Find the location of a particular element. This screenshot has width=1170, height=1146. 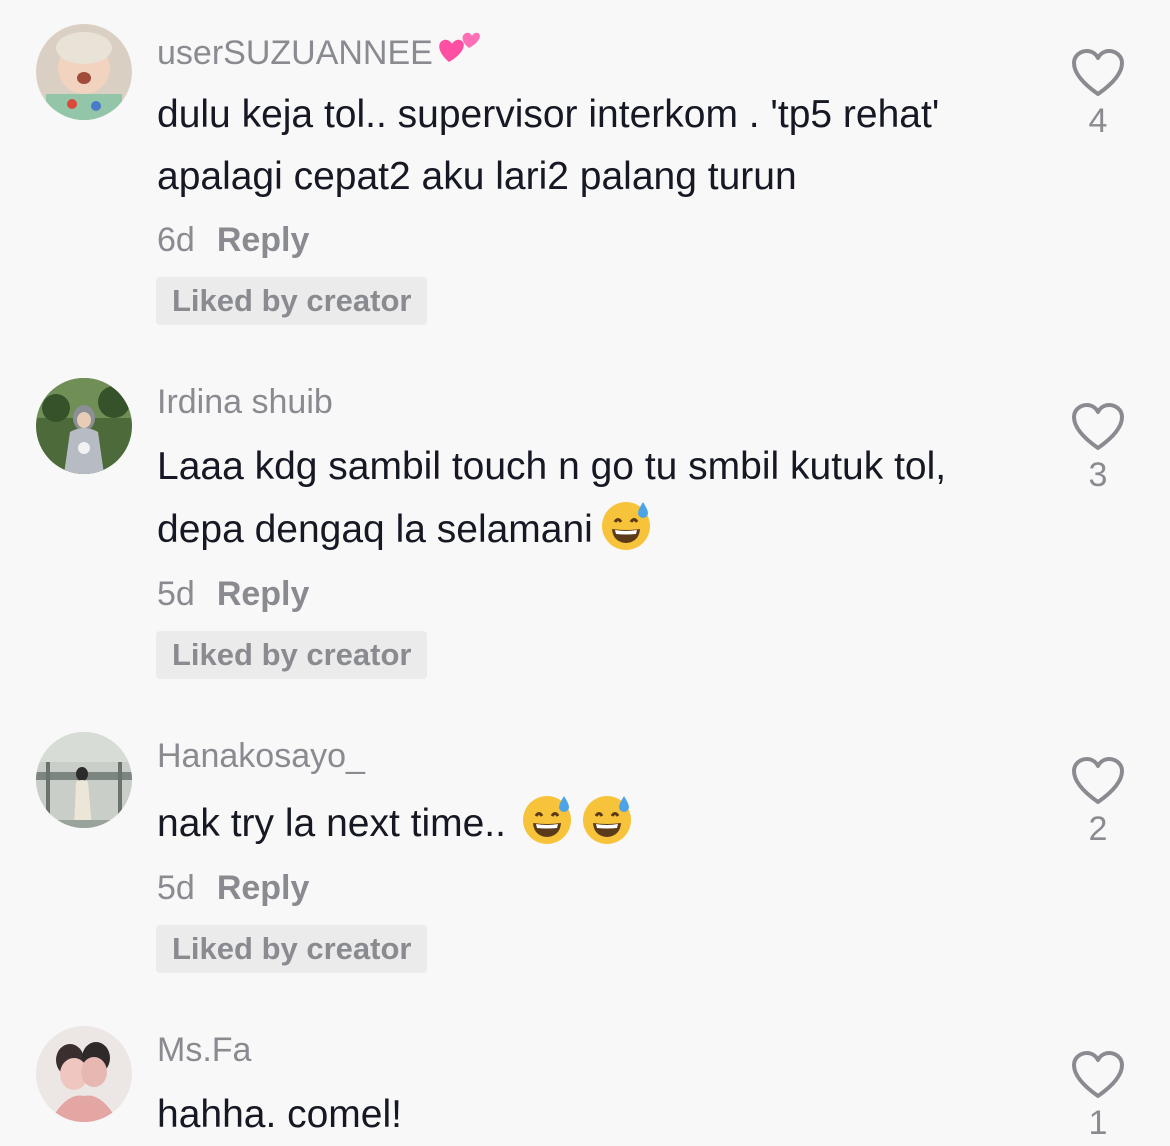

comment-time: 6d is located at coordinates (176, 240).